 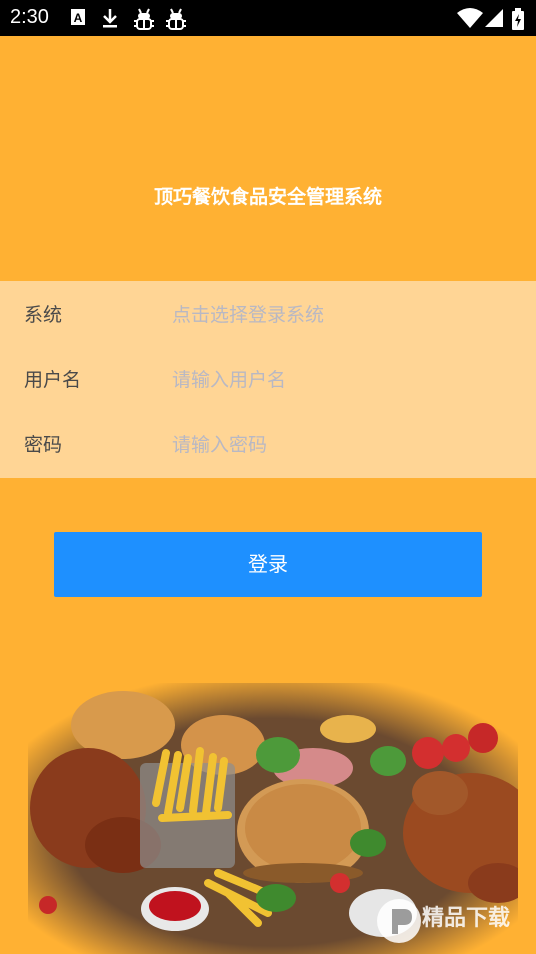 I want to click on password-input: 请输入密码, so click(x=219, y=443).